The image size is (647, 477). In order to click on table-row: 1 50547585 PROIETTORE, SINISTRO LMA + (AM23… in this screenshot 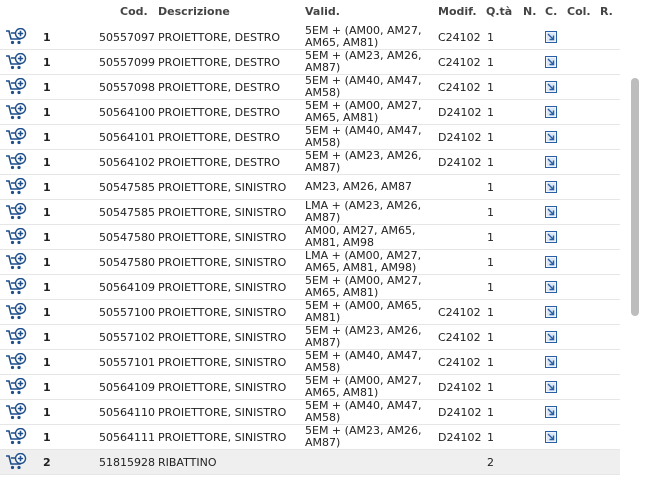, I will do `click(310, 212)`.